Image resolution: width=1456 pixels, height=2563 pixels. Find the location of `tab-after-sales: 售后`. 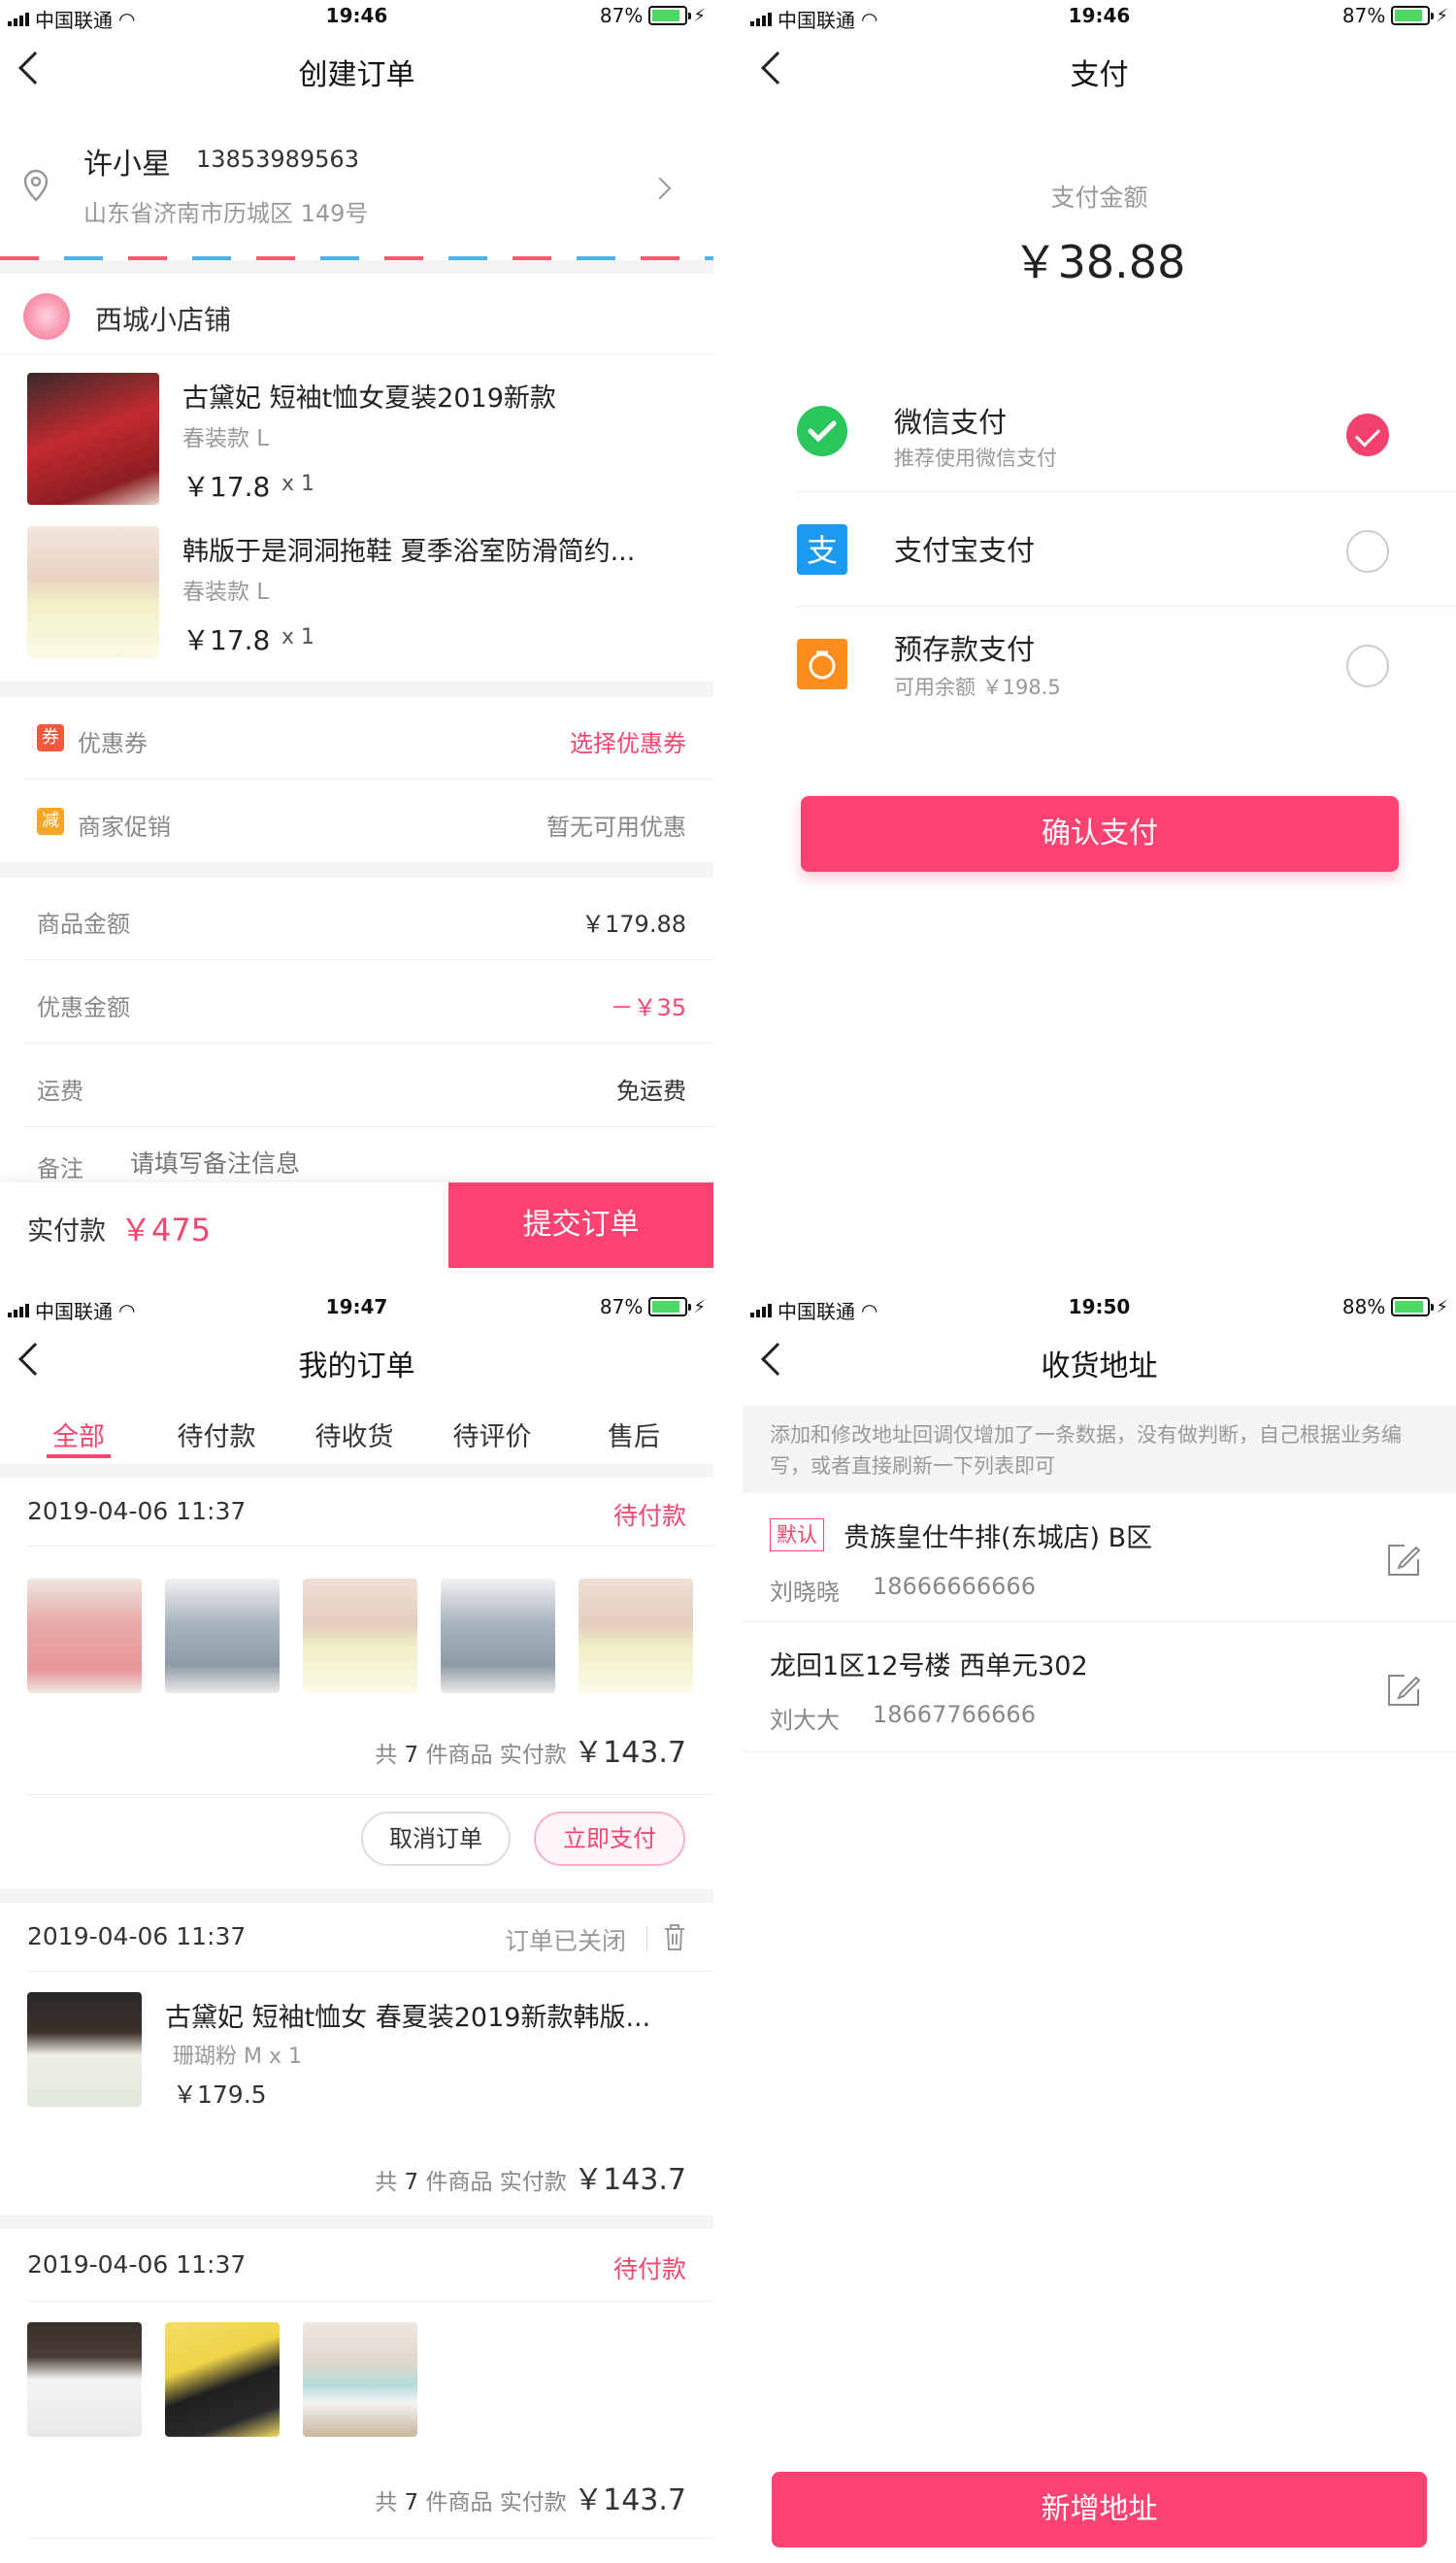

tab-after-sales: 售后 is located at coordinates (634, 1434).